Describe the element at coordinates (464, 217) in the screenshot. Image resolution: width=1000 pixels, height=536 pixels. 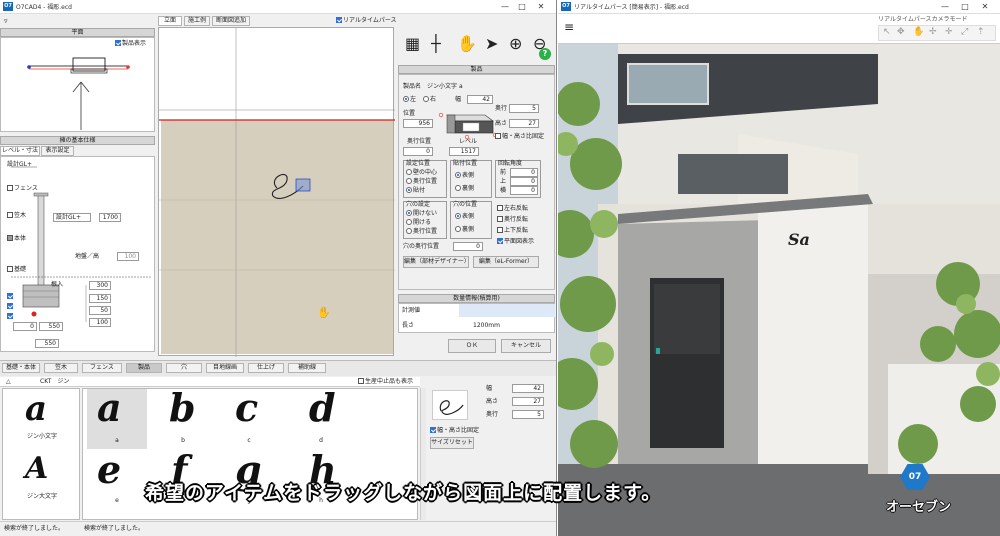
I see `hole-pos-front: 表側` at that location.